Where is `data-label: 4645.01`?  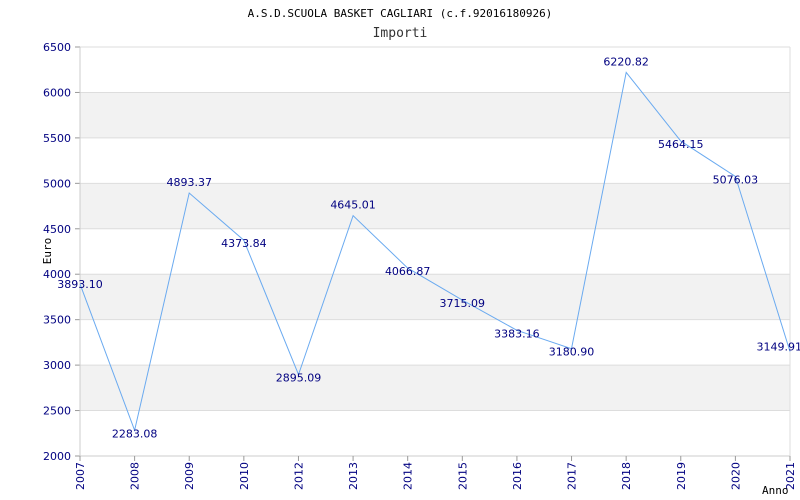
data-label: 4645.01 is located at coordinates (353, 205).